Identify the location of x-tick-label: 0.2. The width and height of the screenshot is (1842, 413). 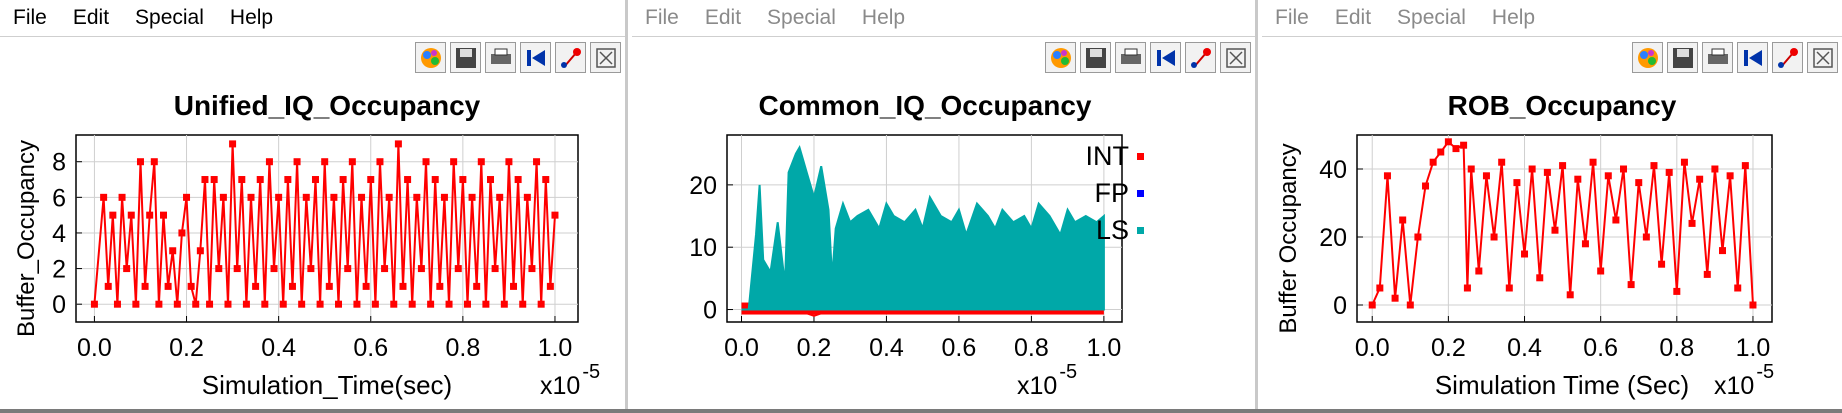
(1448, 348).